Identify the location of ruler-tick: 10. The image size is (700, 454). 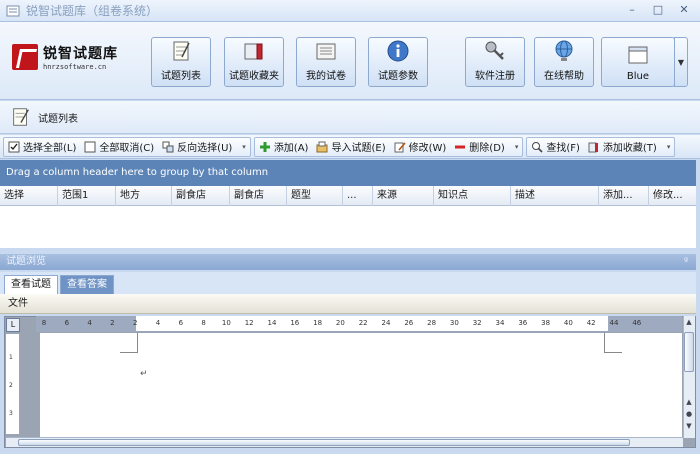
(226, 323).